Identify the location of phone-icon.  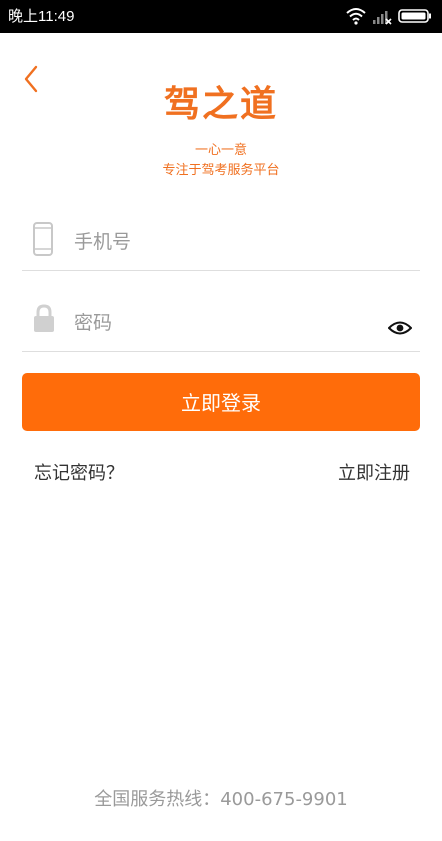
(43, 239).